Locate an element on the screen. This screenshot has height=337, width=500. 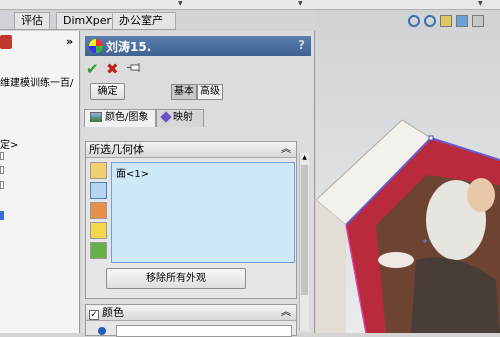
color-field is located at coordinates (204, 331).